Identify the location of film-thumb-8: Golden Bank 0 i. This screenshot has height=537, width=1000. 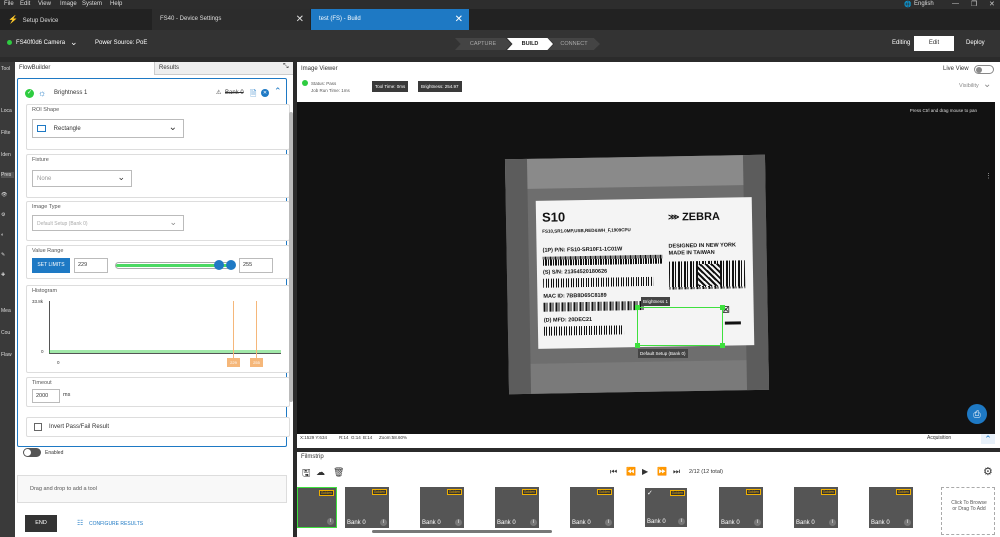
(816, 507).